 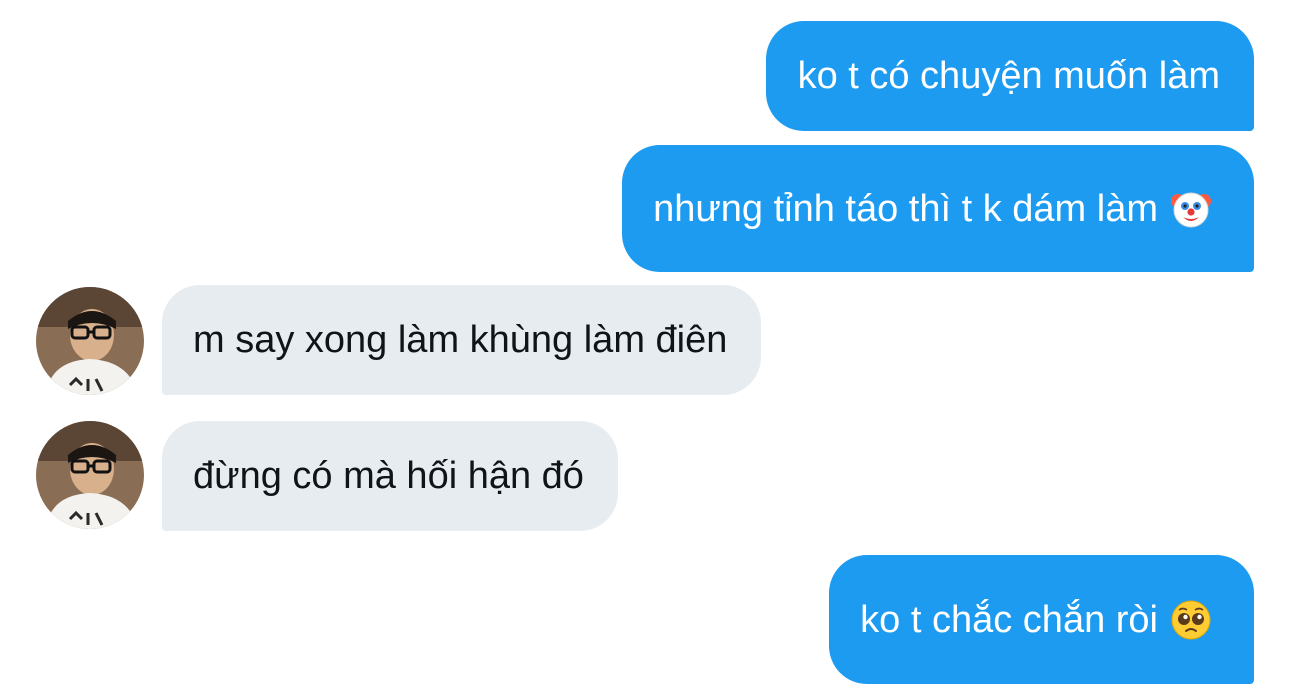 What do you see at coordinates (1009, 619) in the screenshot?
I see `message-text: ko t chắc chắn ròi` at bounding box center [1009, 619].